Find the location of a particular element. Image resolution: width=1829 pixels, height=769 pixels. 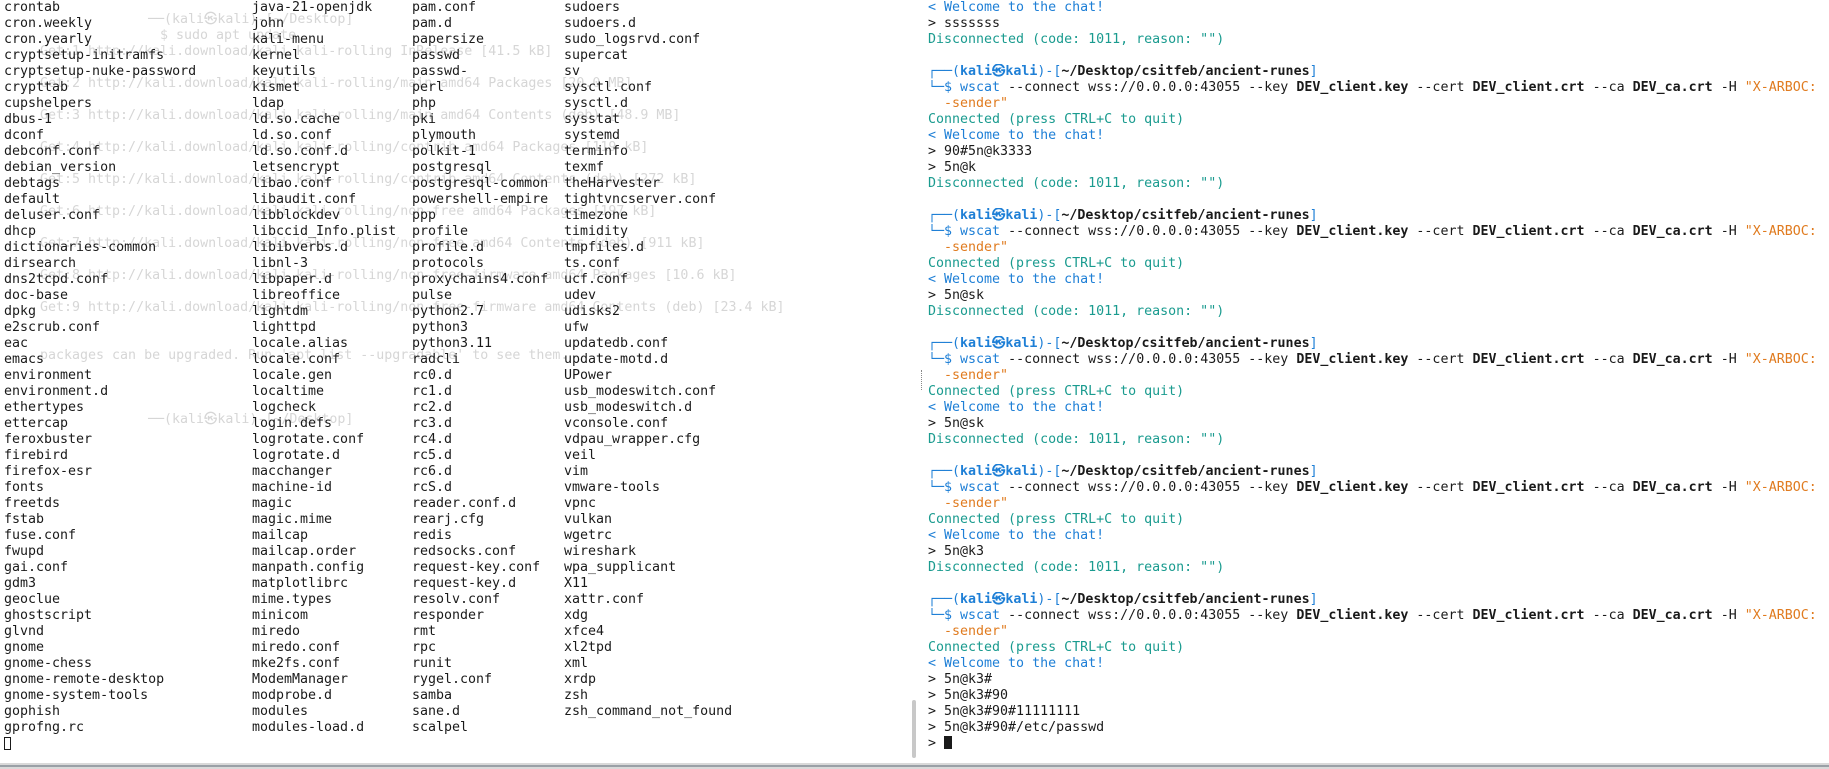

listing-entry: machine-id is located at coordinates (292, 487).